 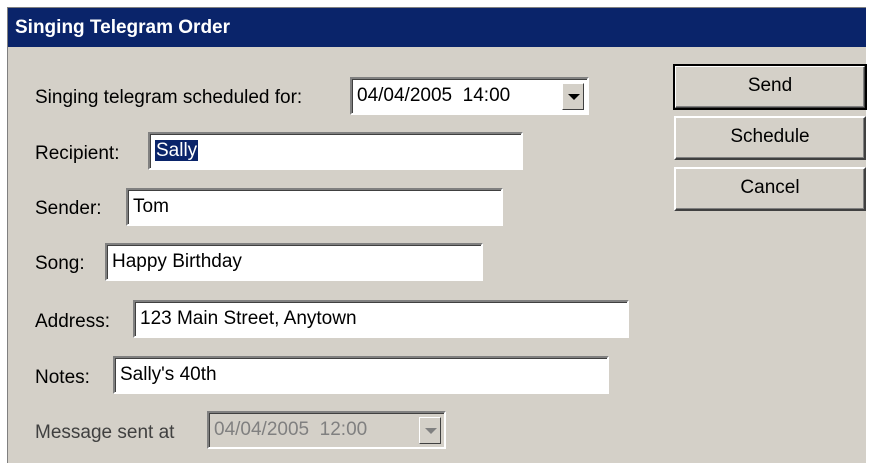 I want to click on scheduled-dropdown-button, so click(x=573, y=96).